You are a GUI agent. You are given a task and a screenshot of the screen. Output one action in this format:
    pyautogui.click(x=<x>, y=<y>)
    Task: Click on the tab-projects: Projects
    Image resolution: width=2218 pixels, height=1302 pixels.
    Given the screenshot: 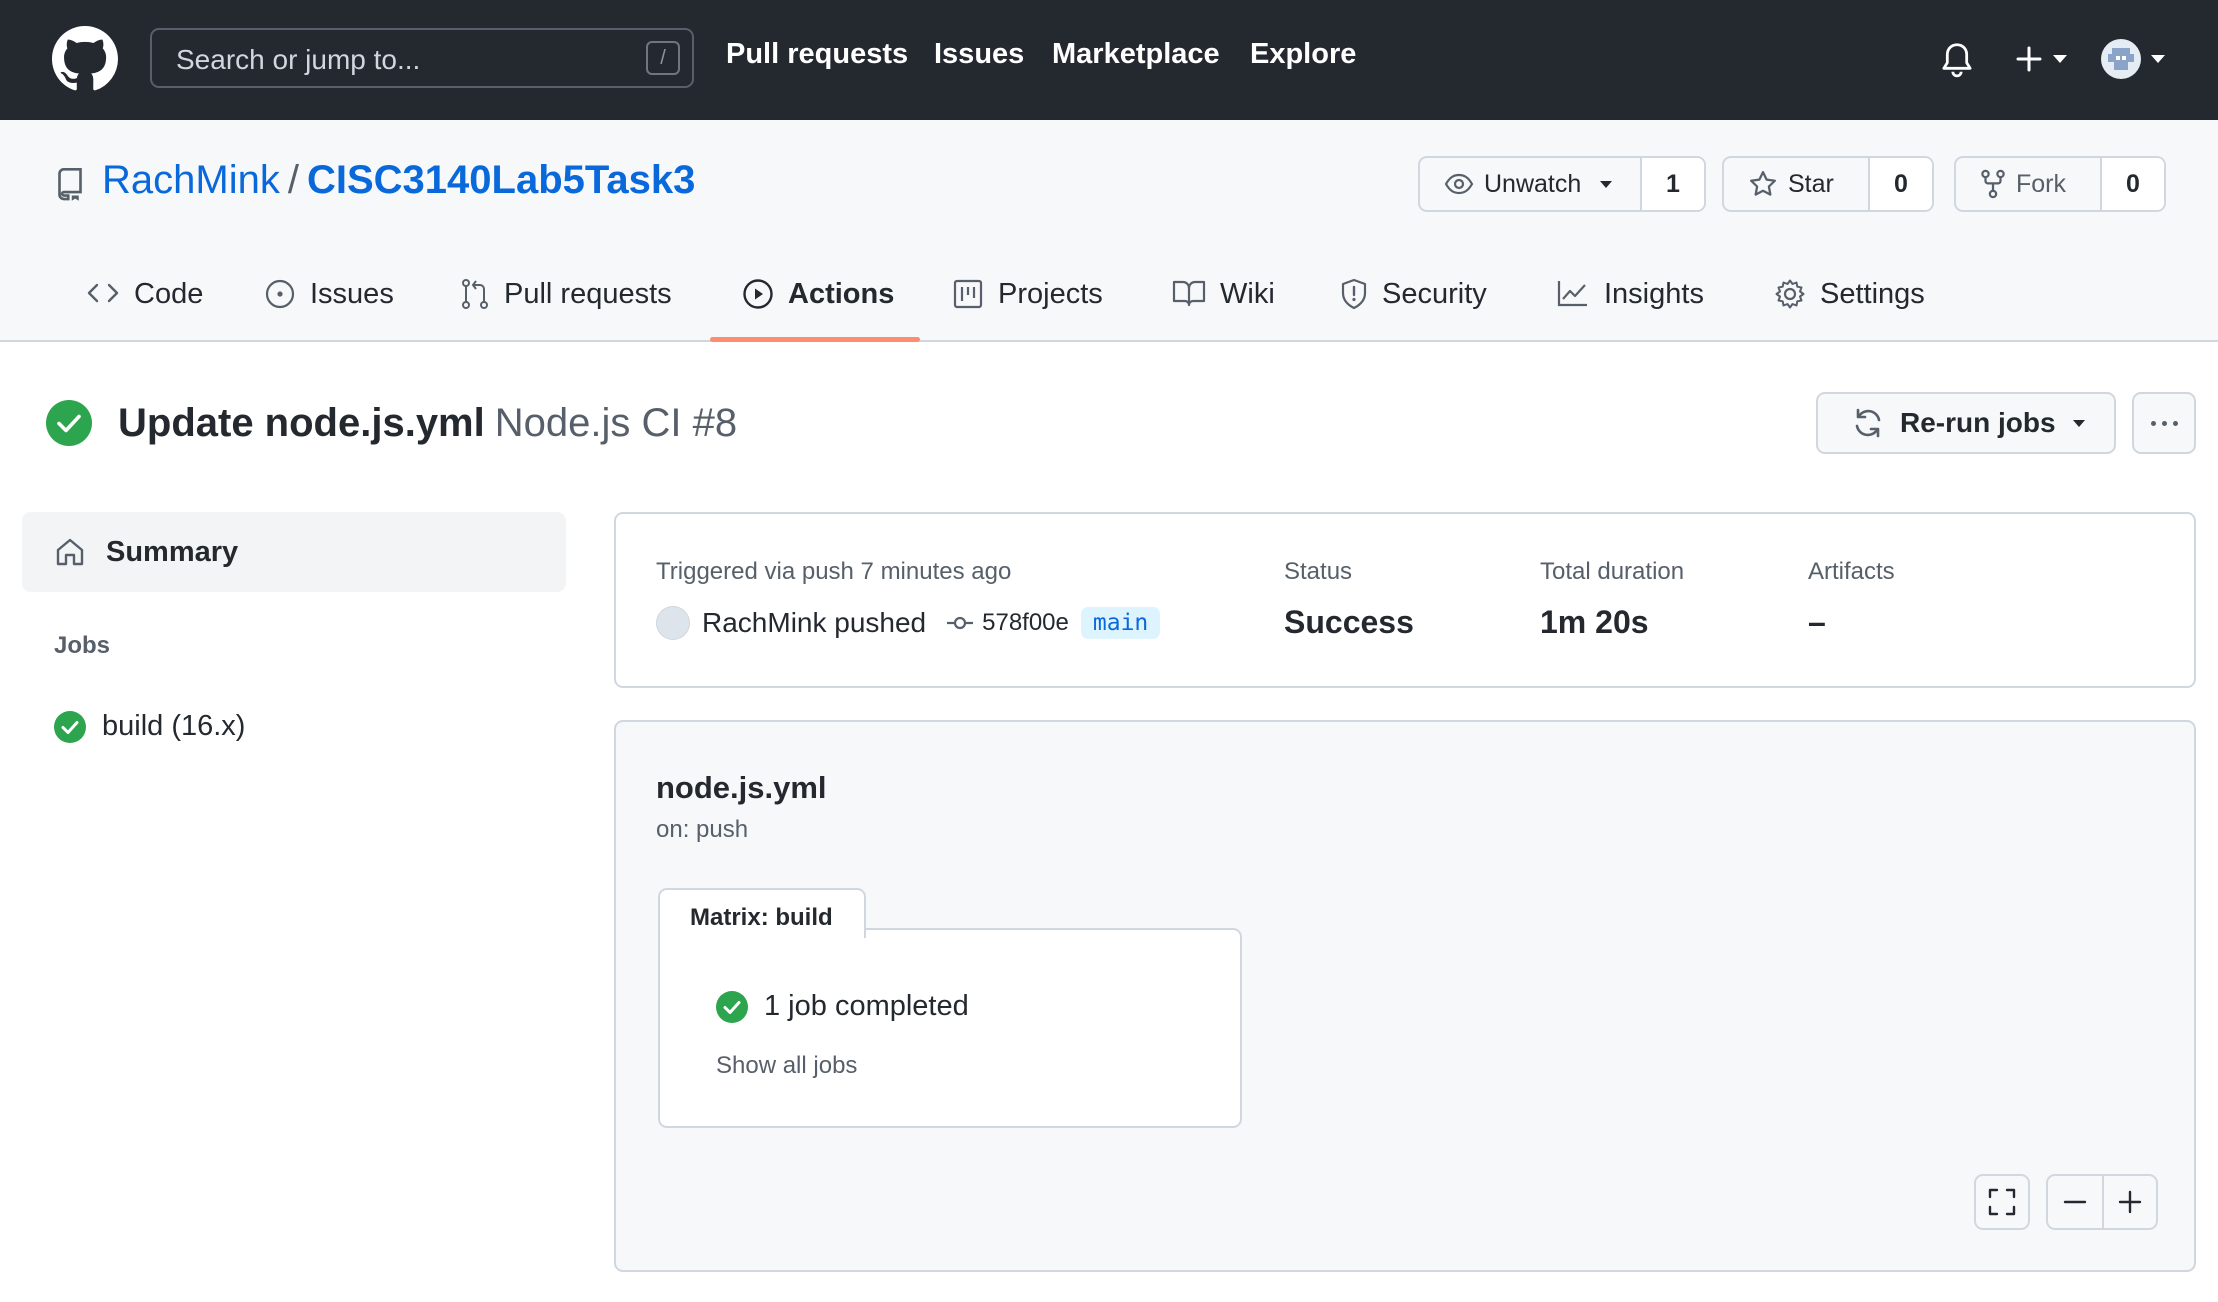 What is the action you would take?
    pyautogui.click(x=1027, y=323)
    